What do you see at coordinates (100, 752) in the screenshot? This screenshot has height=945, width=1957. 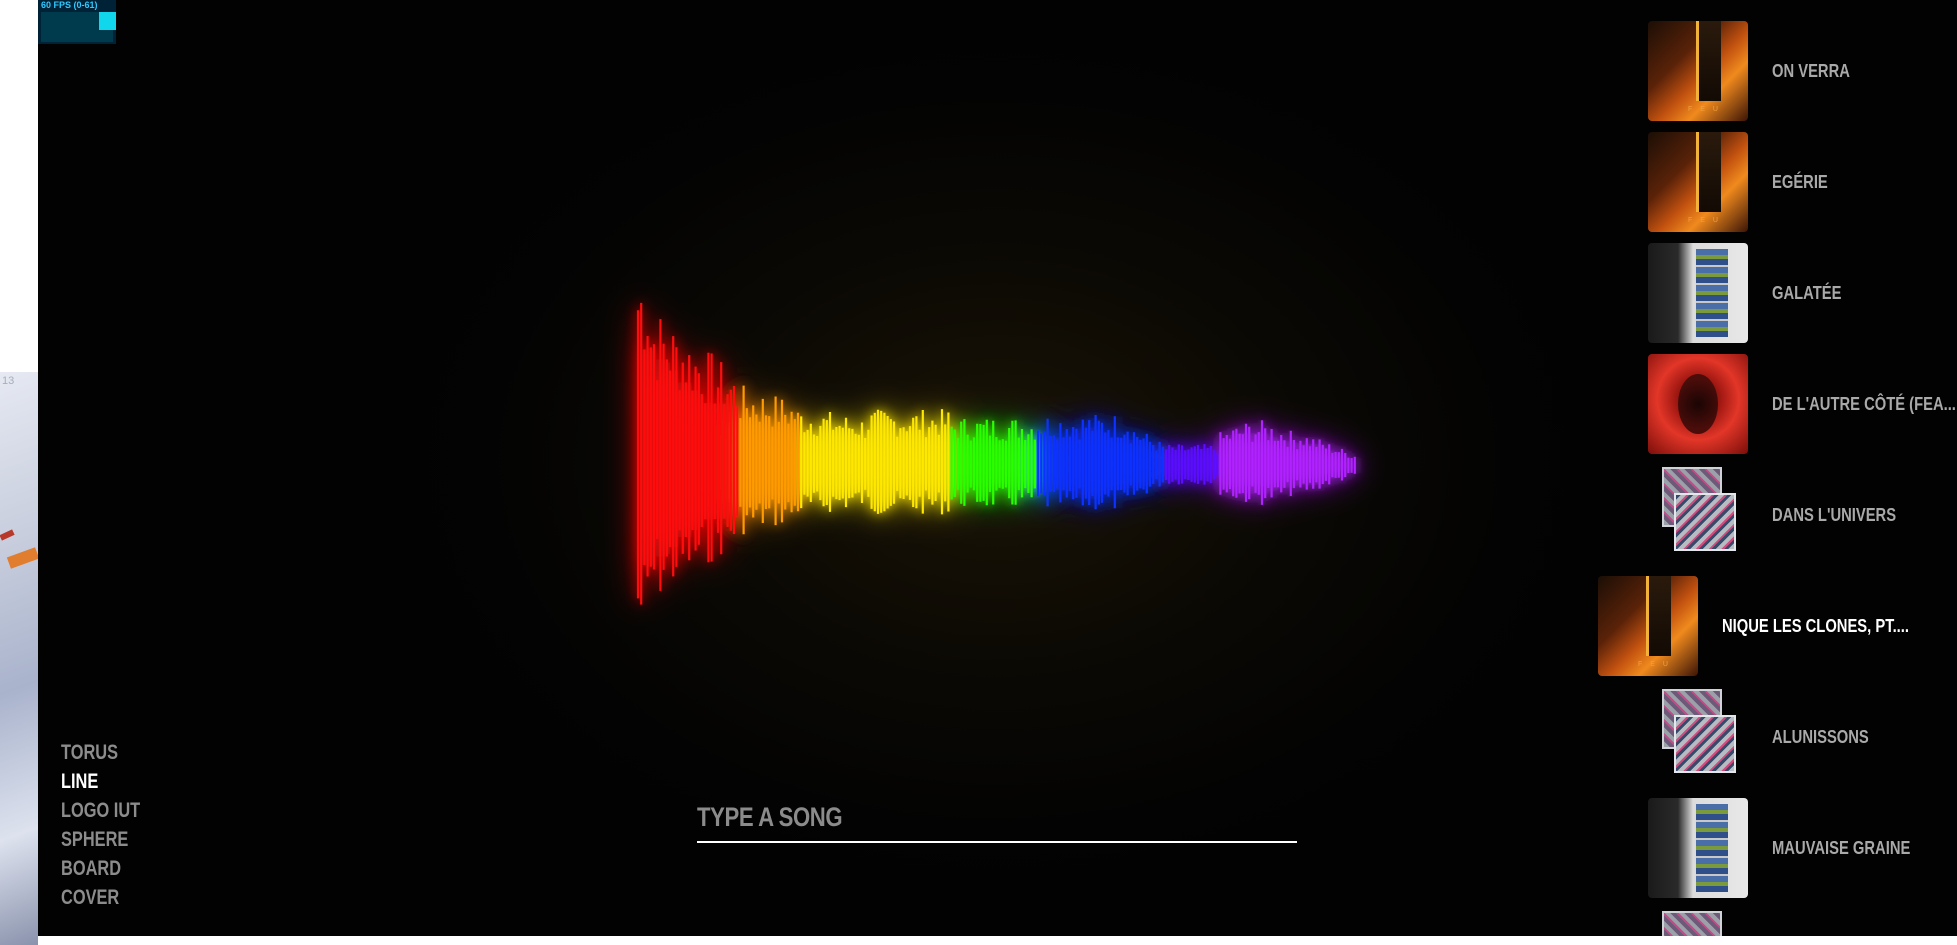 I see `mode-item-torus: TORUS` at bounding box center [100, 752].